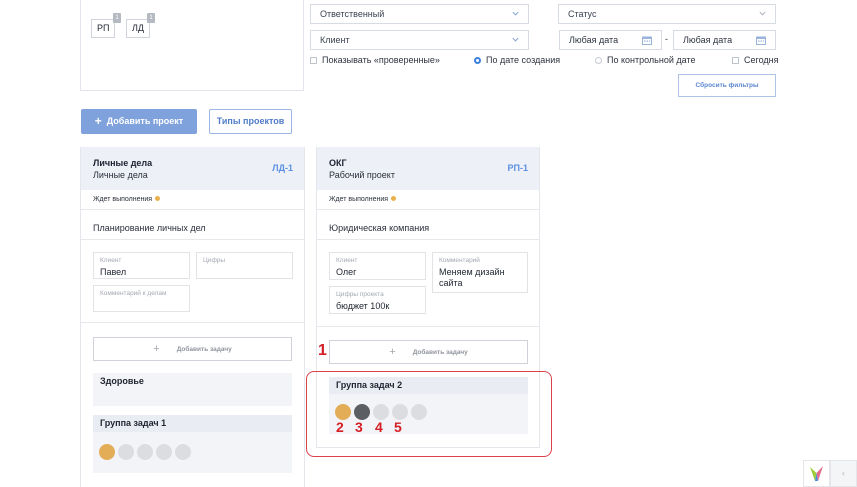  Describe the element at coordinates (113, 272) in the screenshot. I see `client-field-value: Павел` at that location.